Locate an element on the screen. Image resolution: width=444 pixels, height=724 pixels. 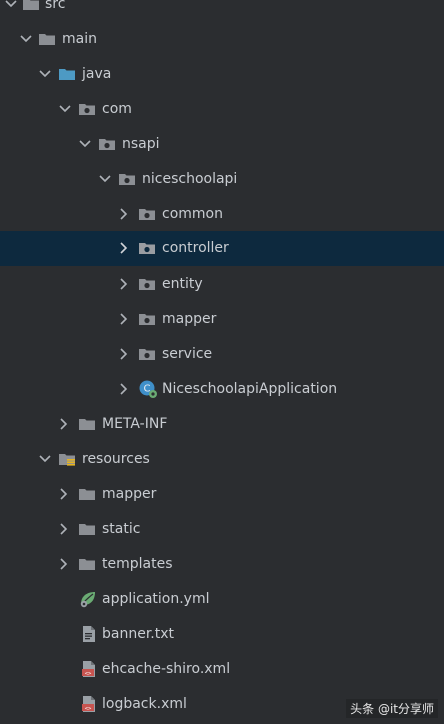
tree-row-niceschoolapi: niceschoolapi is located at coordinates (222, 179).